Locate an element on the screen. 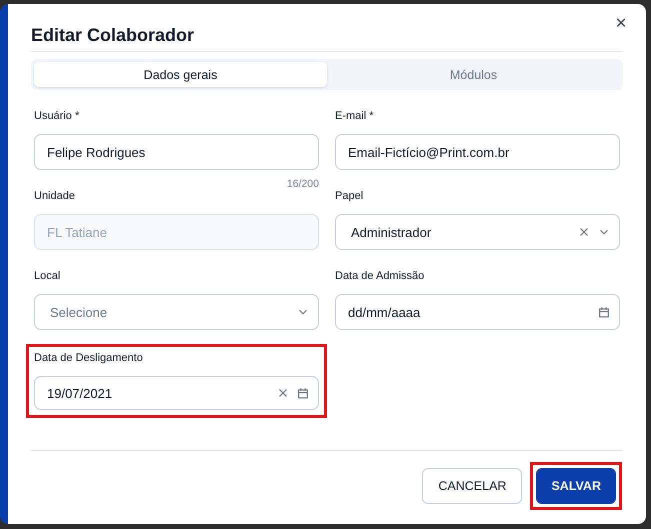  date-field: 19/07/2021 is located at coordinates (176, 393).